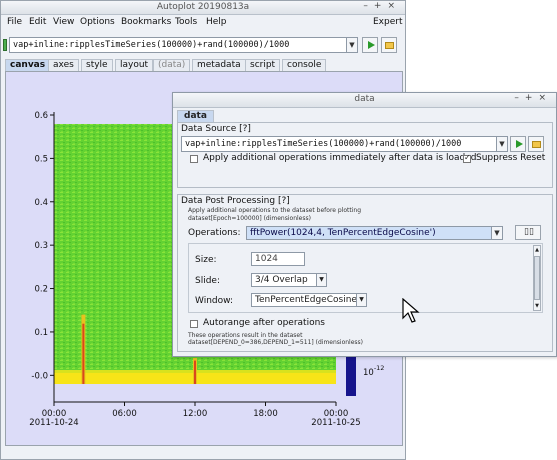 The image size is (557, 460). I want to click on x-tick-date-label: 2011-10-24, so click(53, 423).